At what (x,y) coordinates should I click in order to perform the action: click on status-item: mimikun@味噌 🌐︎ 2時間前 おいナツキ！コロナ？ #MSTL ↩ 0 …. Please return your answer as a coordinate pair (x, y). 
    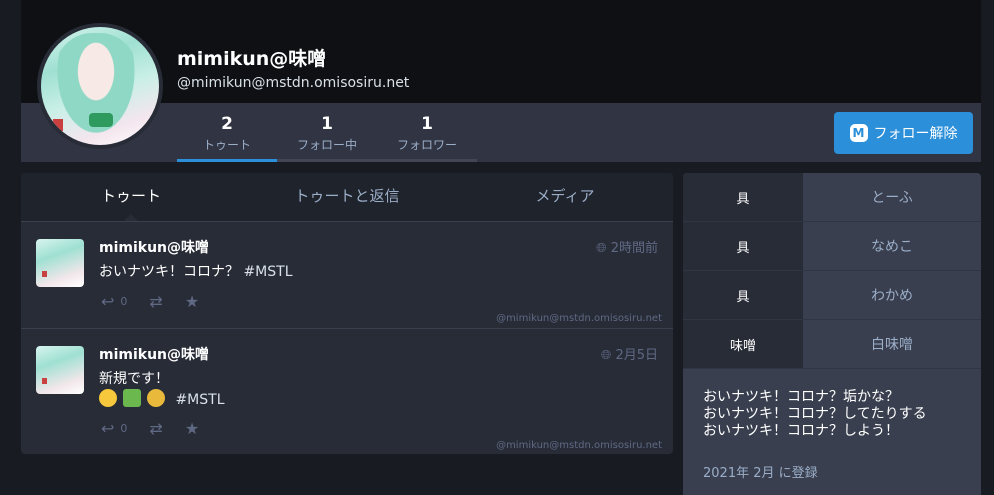
    Looking at the image, I should click on (347, 274).